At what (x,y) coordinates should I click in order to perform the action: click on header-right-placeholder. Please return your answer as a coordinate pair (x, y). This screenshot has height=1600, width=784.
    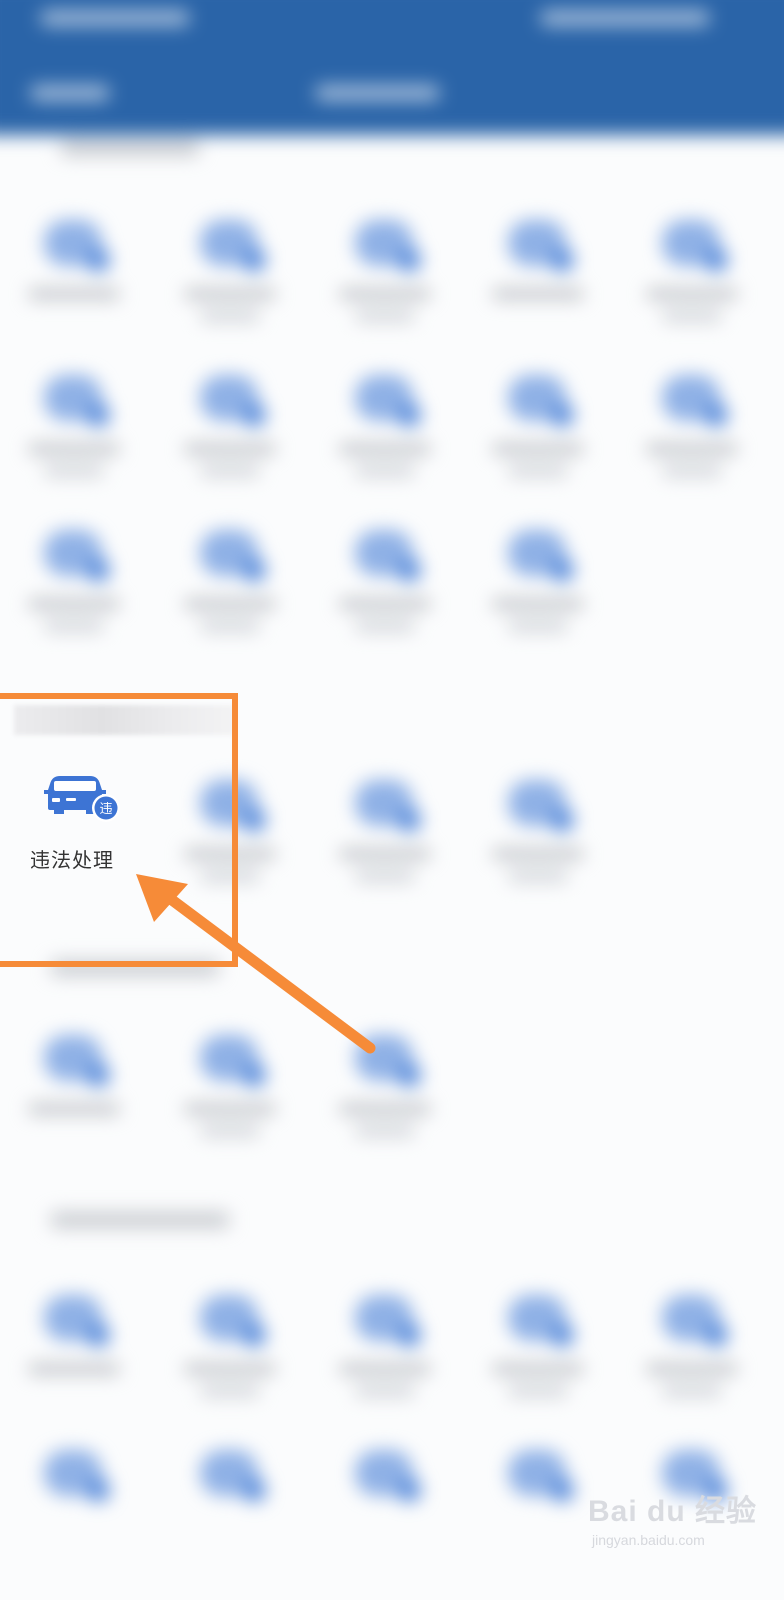
    Looking at the image, I should click on (625, 18).